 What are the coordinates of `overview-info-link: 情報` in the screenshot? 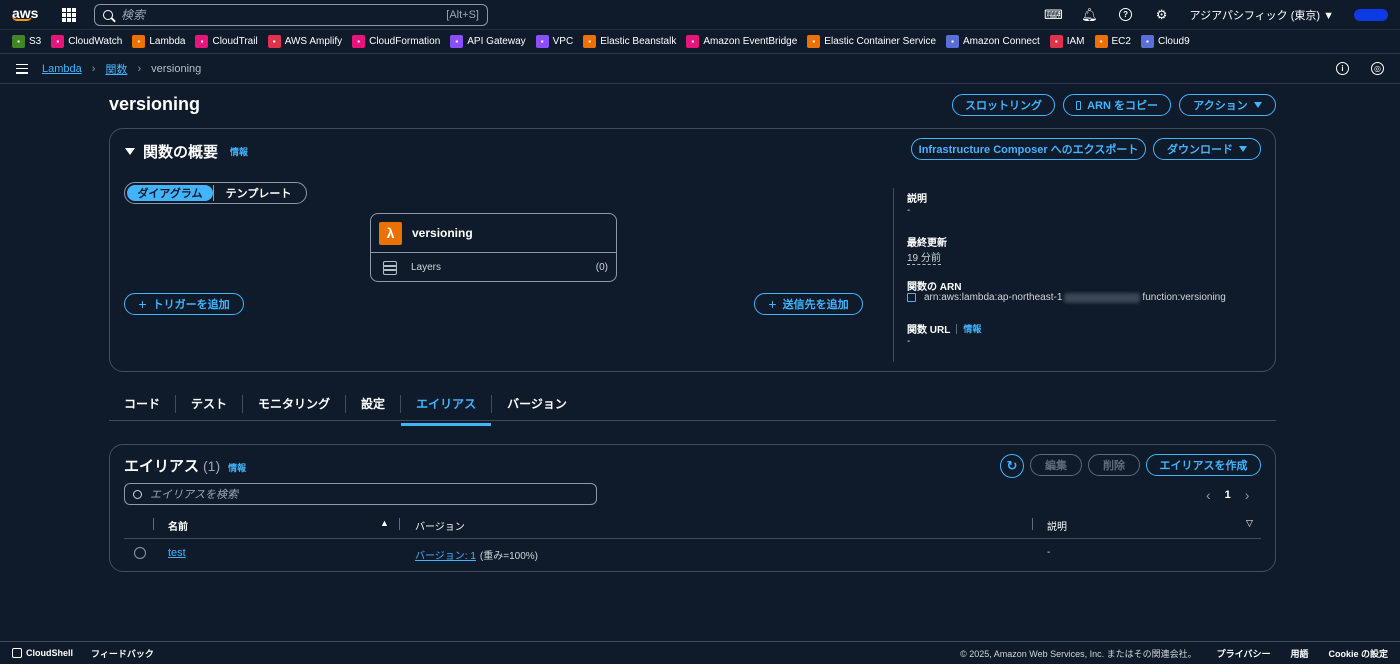 It's located at (239, 151).